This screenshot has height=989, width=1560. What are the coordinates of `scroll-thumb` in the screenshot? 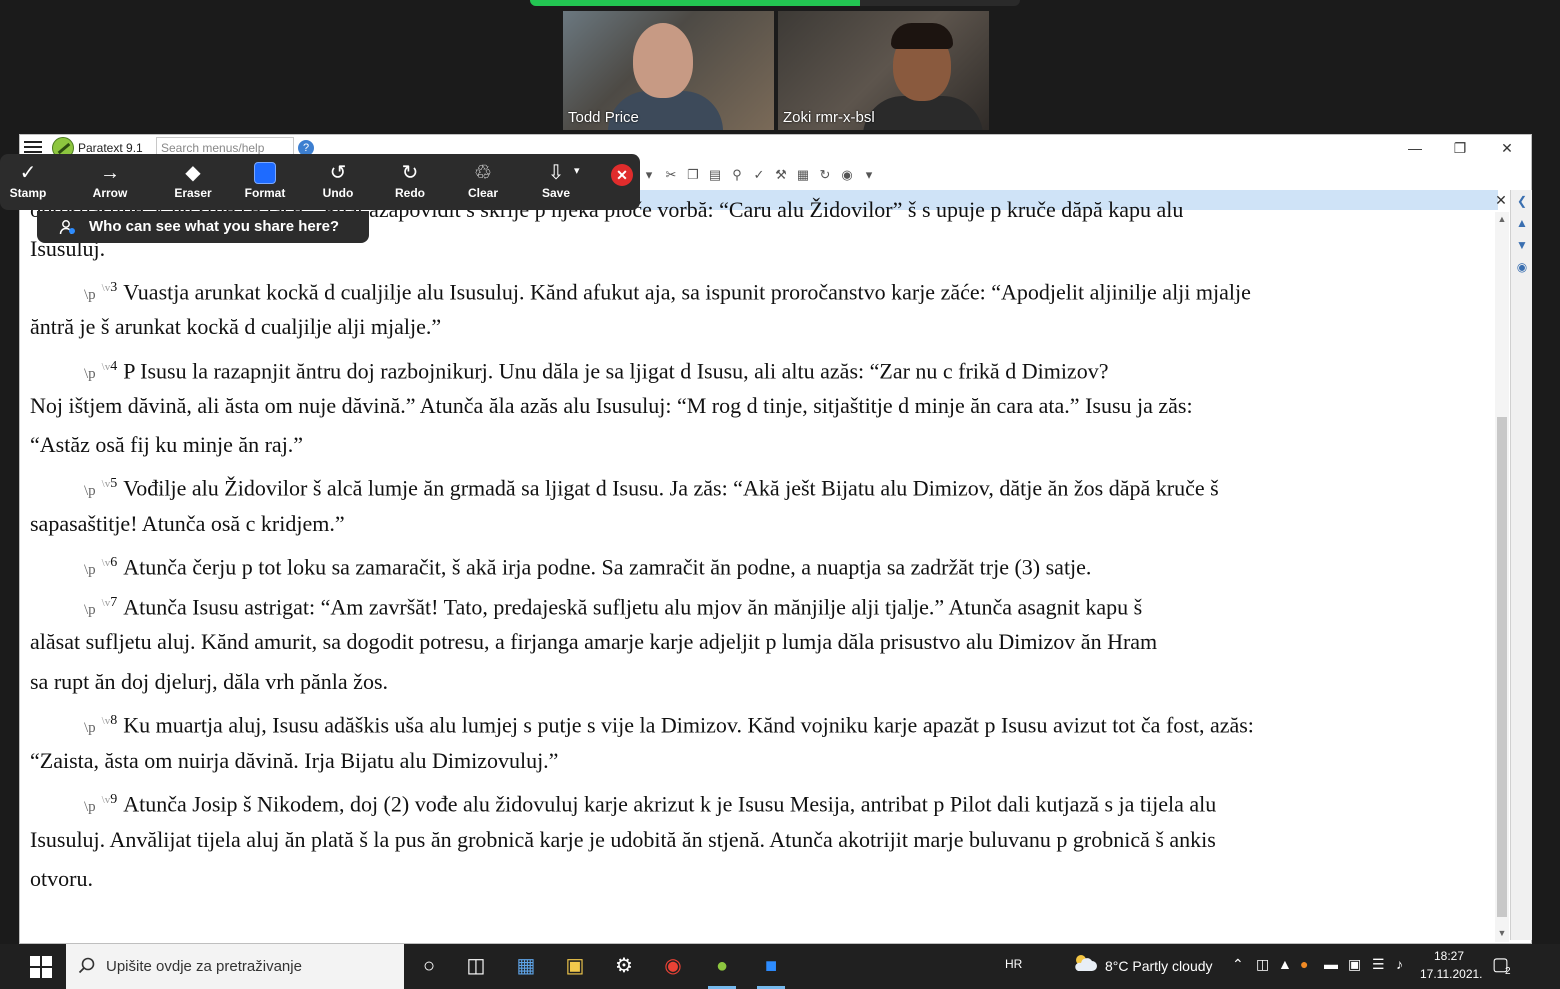 It's located at (1502, 667).